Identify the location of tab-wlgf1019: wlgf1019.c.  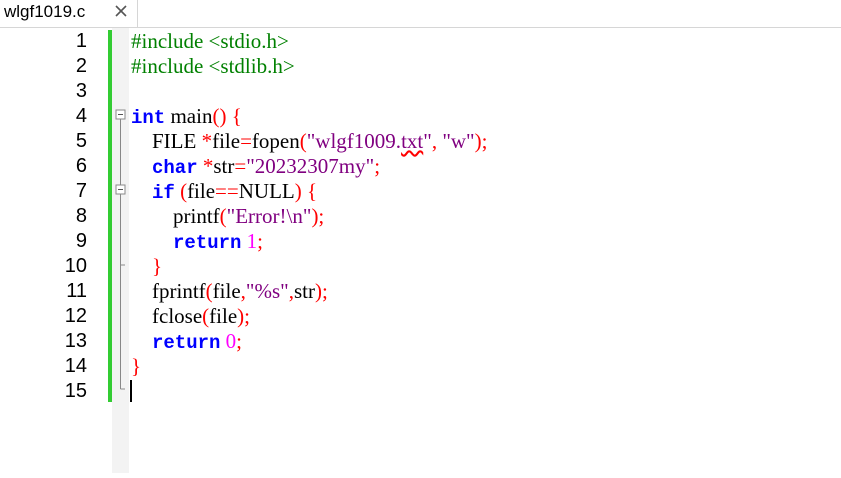
(69, 13).